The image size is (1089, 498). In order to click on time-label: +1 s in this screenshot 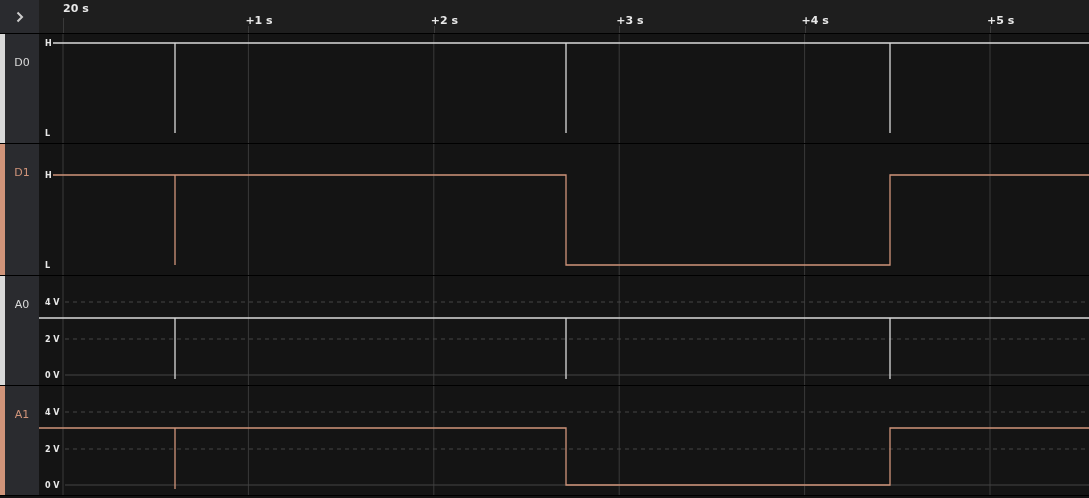, I will do `click(259, 20)`.